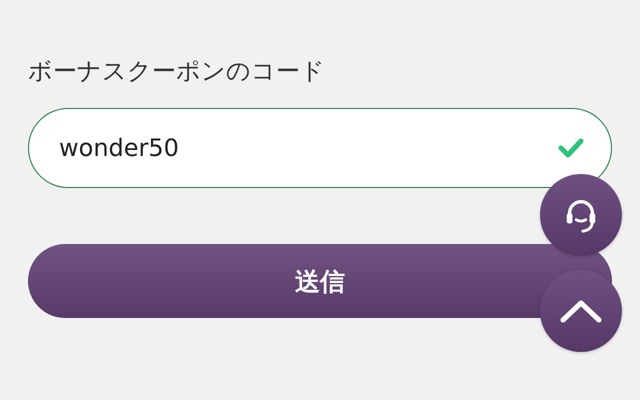 The width and height of the screenshot is (640, 400). What do you see at coordinates (571, 148) in the screenshot?
I see `checkmark-icon` at bounding box center [571, 148].